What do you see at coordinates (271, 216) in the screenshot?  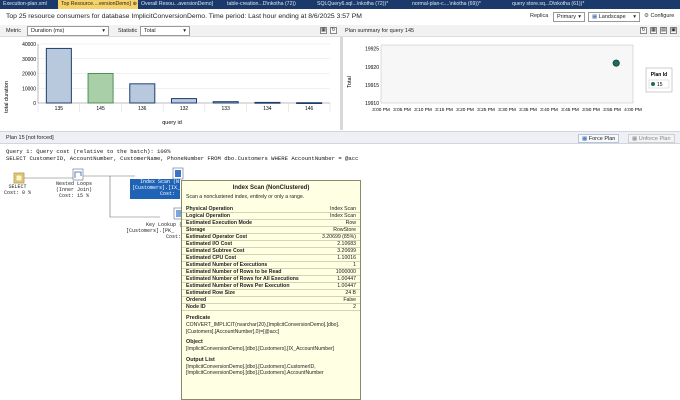 I see `tooltip-row: Logical Operation Index Scan` at bounding box center [271, 216].